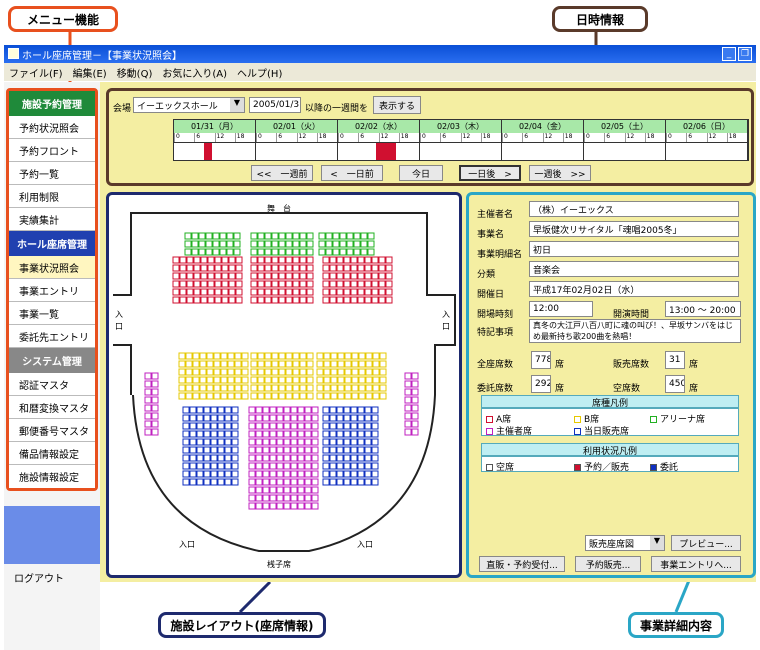 The height and width of the screenshot is (650, 760). What do you see at coordinates (52, 173) in the screenshot?
I see `sidebar-item-reservation-list: 予約一覧` at bounding box center [52, 173].